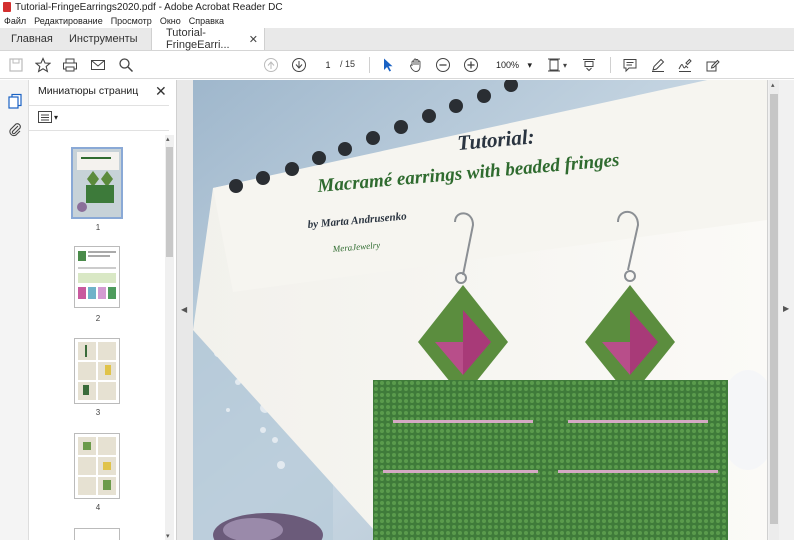 The width and height of the screenshot is (794, 540). I want to click on navigation-rail, so click(14, 310).